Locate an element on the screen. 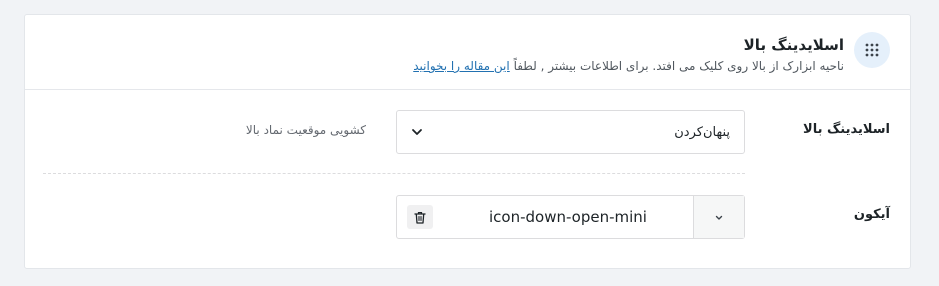  icon-label: آیکون is located at coordinates (871, 214).